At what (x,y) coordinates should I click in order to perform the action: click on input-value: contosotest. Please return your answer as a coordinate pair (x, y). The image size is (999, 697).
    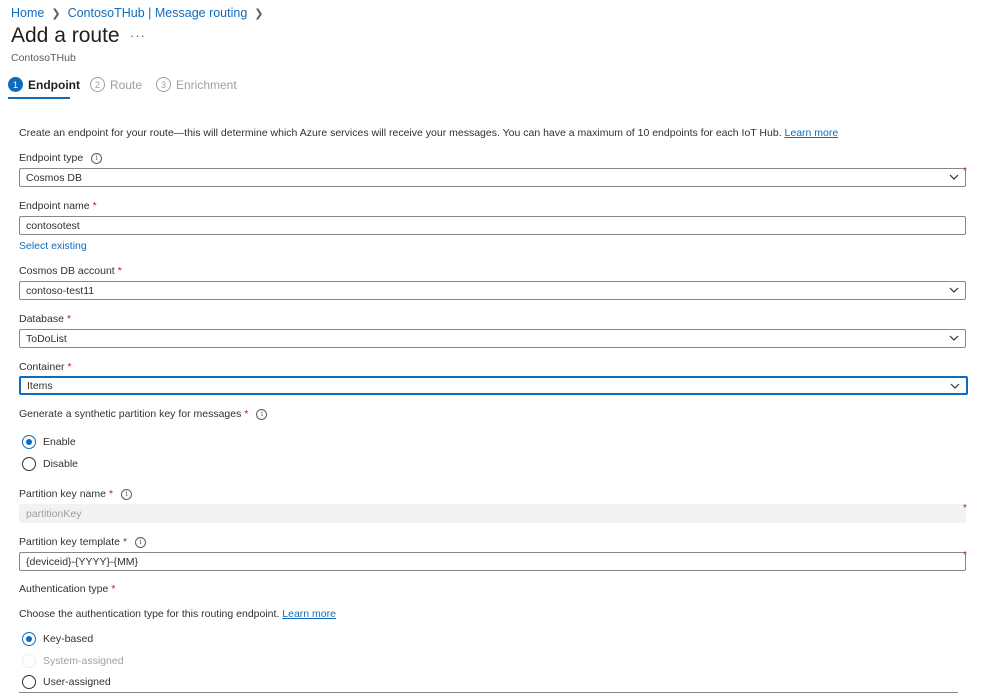
    Looking at the image, I should click on (53, 225).